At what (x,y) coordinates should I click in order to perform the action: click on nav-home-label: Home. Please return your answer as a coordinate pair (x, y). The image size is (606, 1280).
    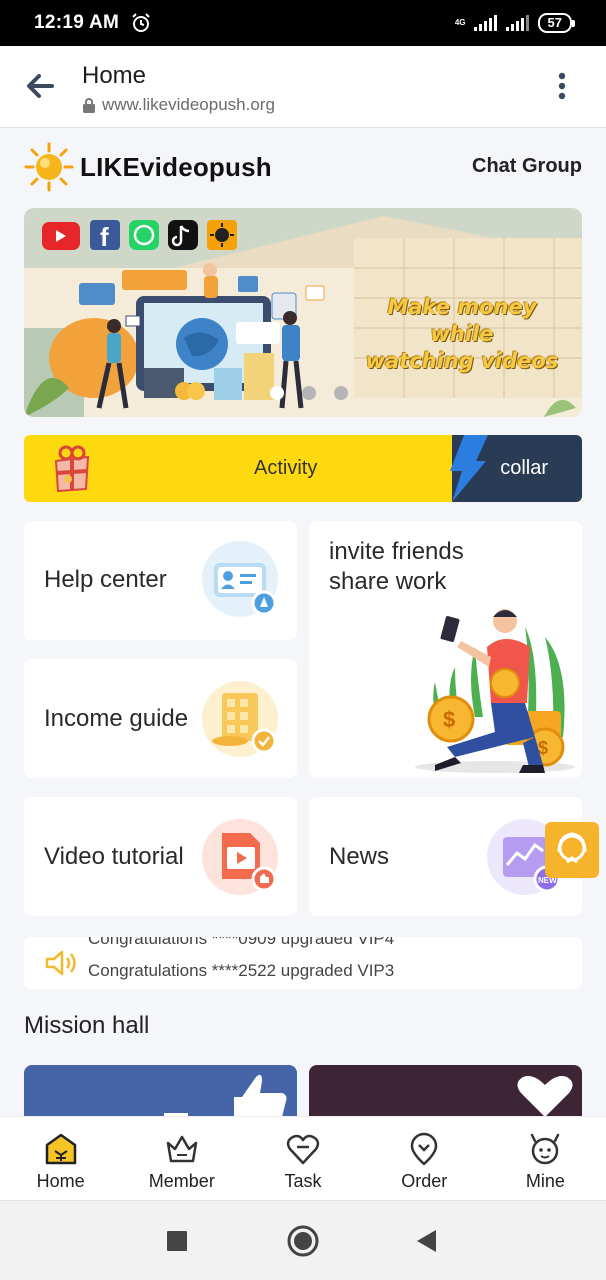
    Looking at the image, I should click on (60, 1181).